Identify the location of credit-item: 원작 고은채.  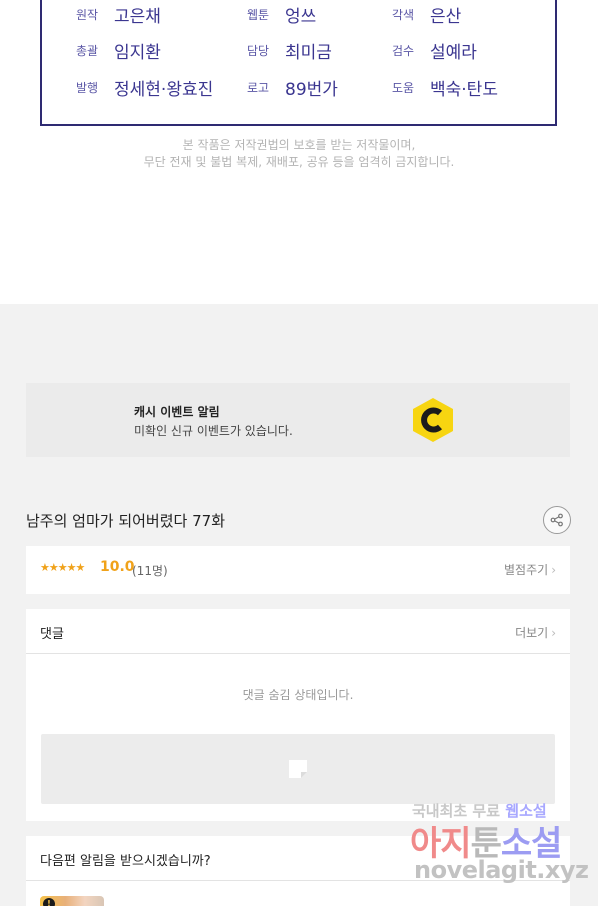
(118, 14).